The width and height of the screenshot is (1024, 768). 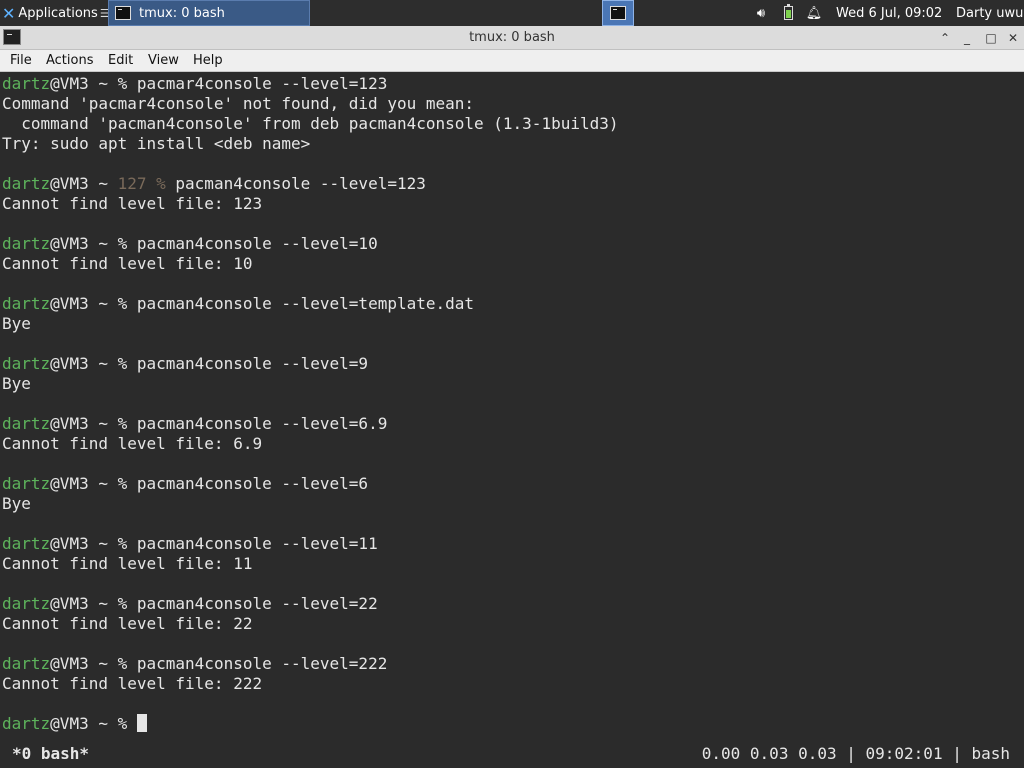 What do you see at coordinates (814, 13) in the screenshot?
I see `notification-bell-icon: 🔔︎` at bounding box center [814, 13].